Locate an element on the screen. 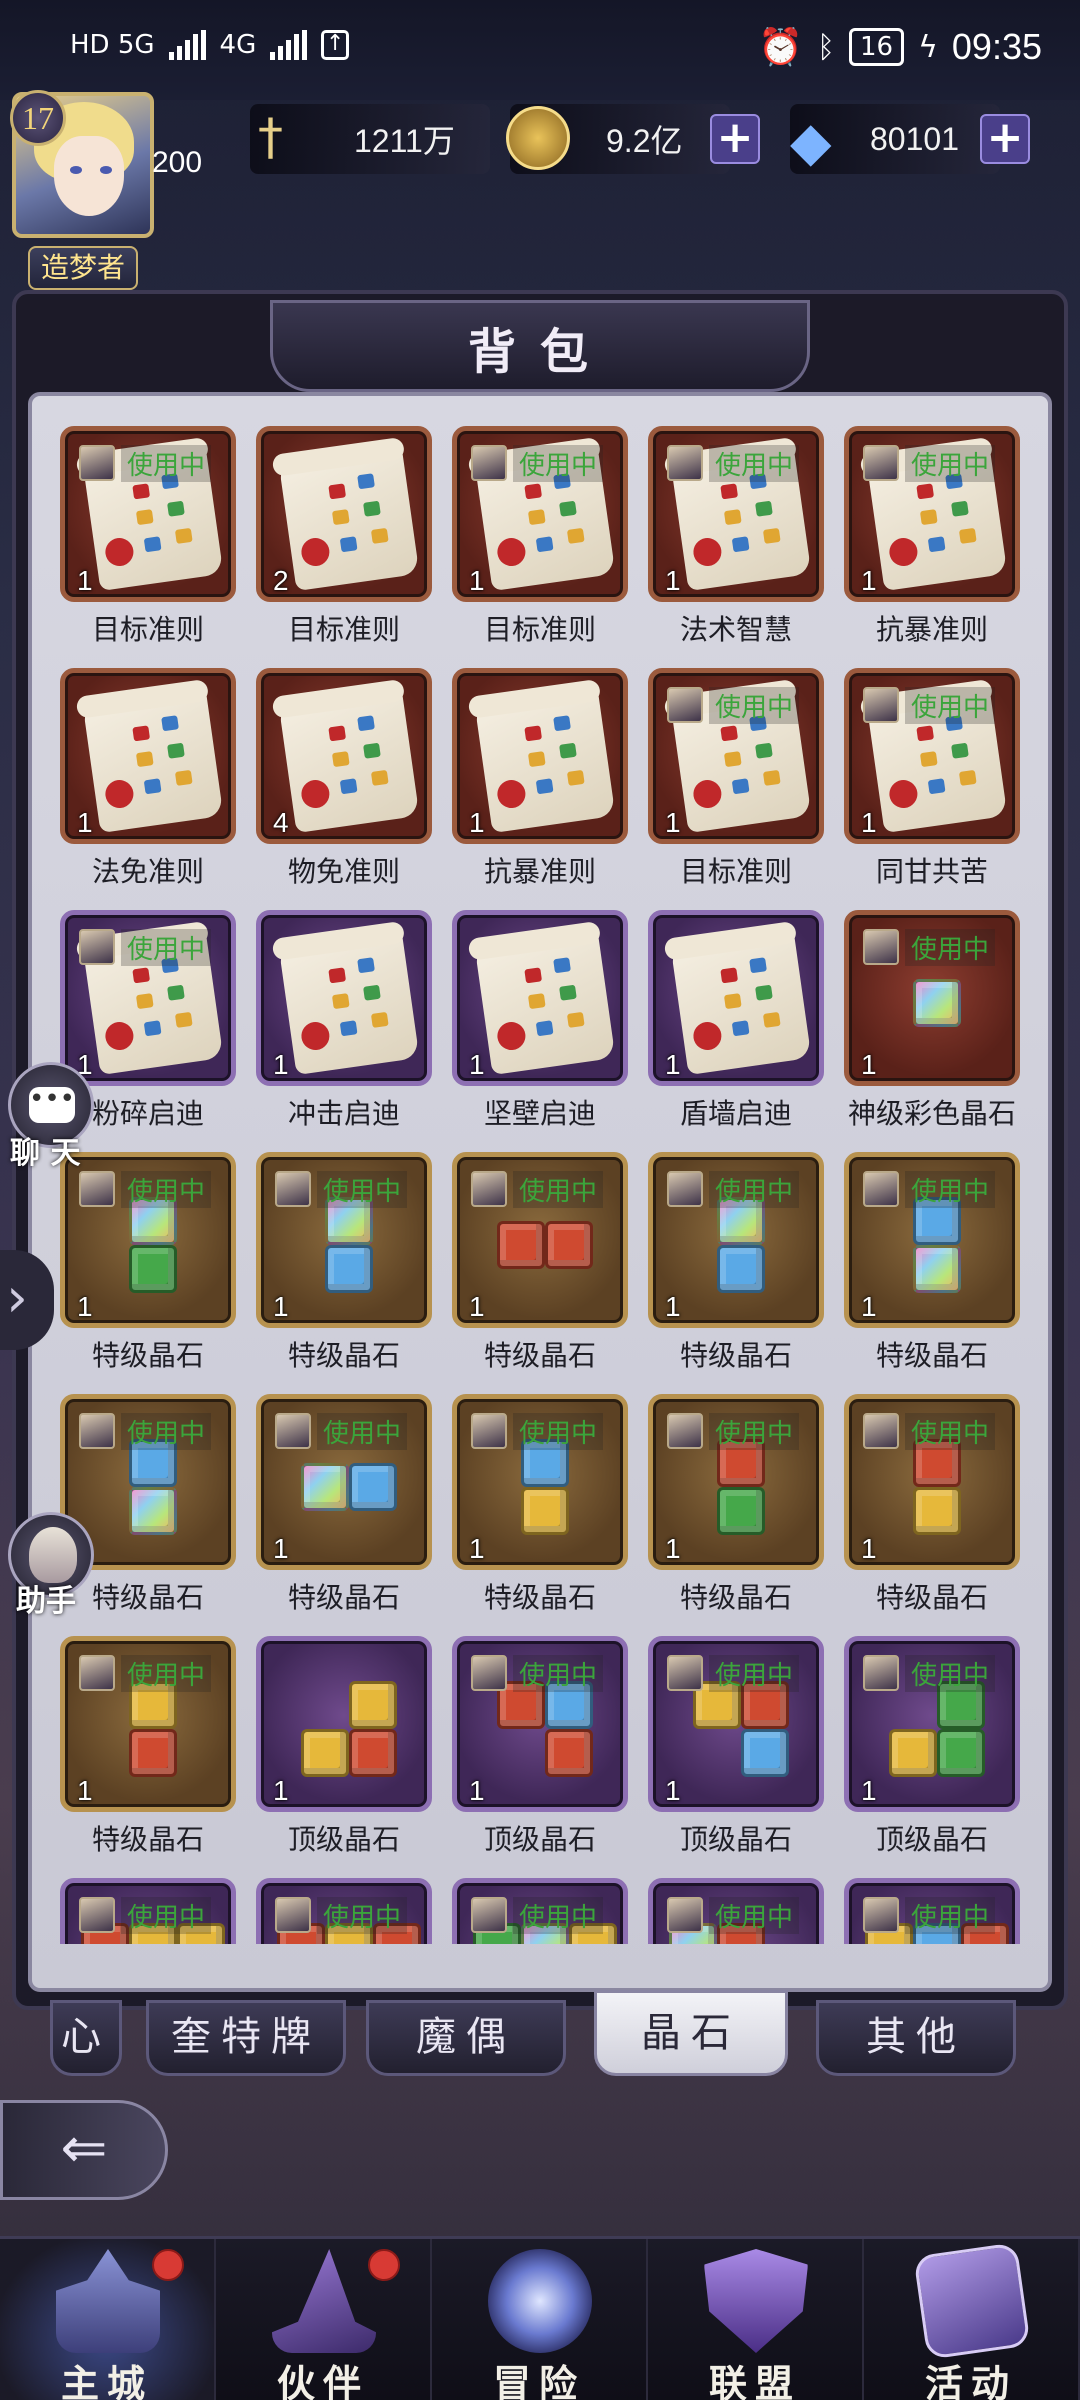  nav-partners: 伙伴 is located at coordinates (324, 2319).